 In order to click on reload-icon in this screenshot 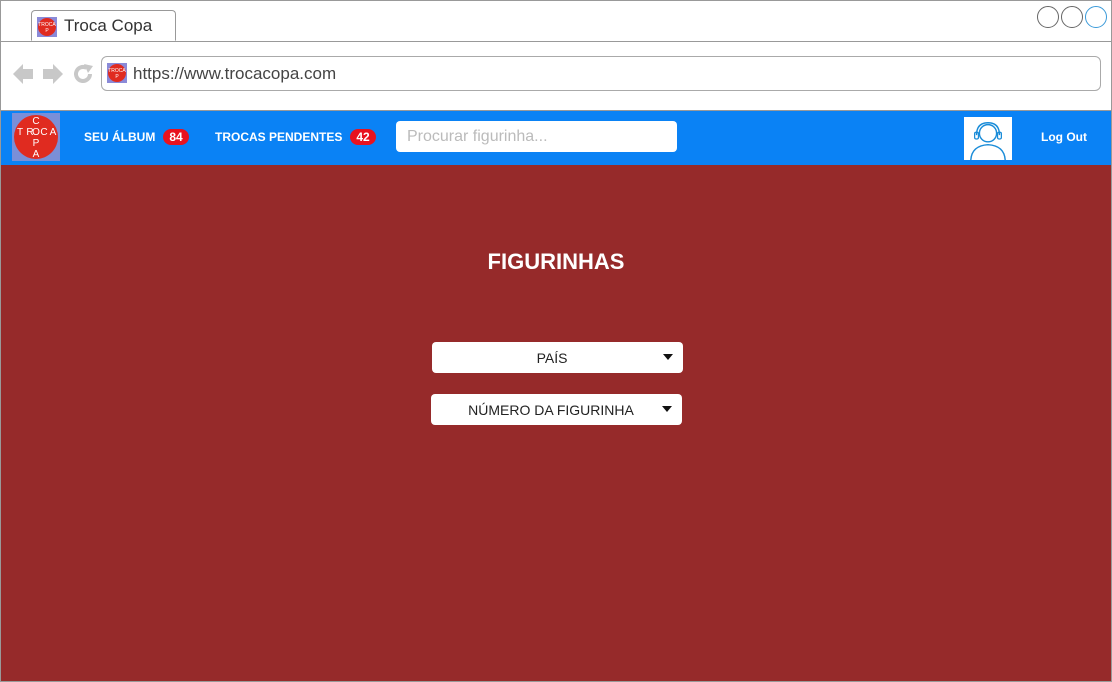, I will do `click(83, 74)`.